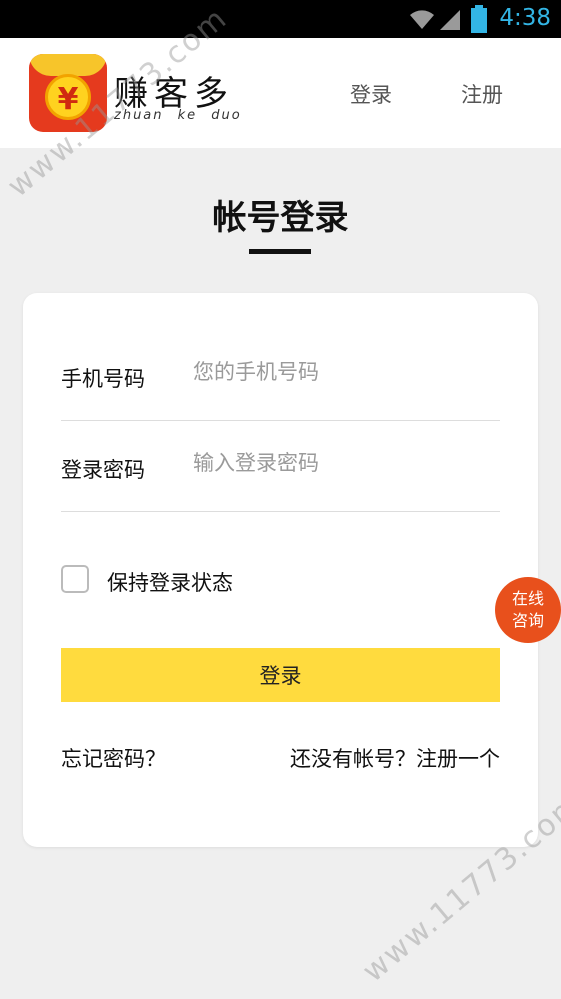 The width and height of the screenshot is (561, 999). I want to click on nav-register-link: 注册, so click(482, 94).